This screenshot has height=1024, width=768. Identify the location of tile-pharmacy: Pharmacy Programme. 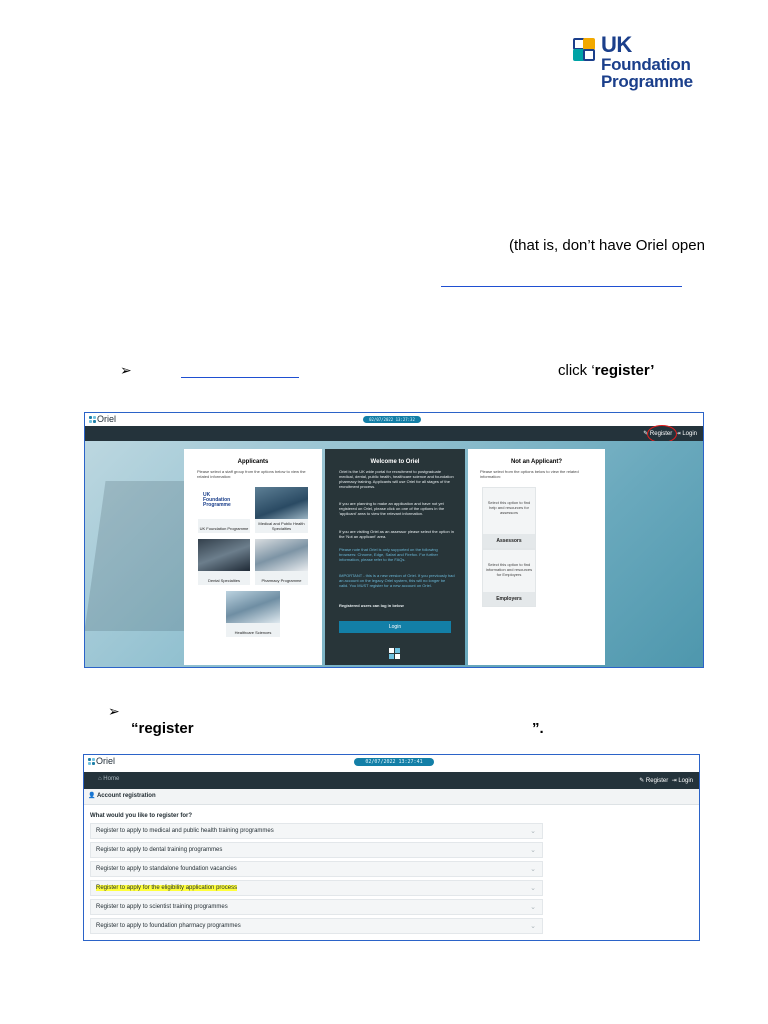
(281, 562).